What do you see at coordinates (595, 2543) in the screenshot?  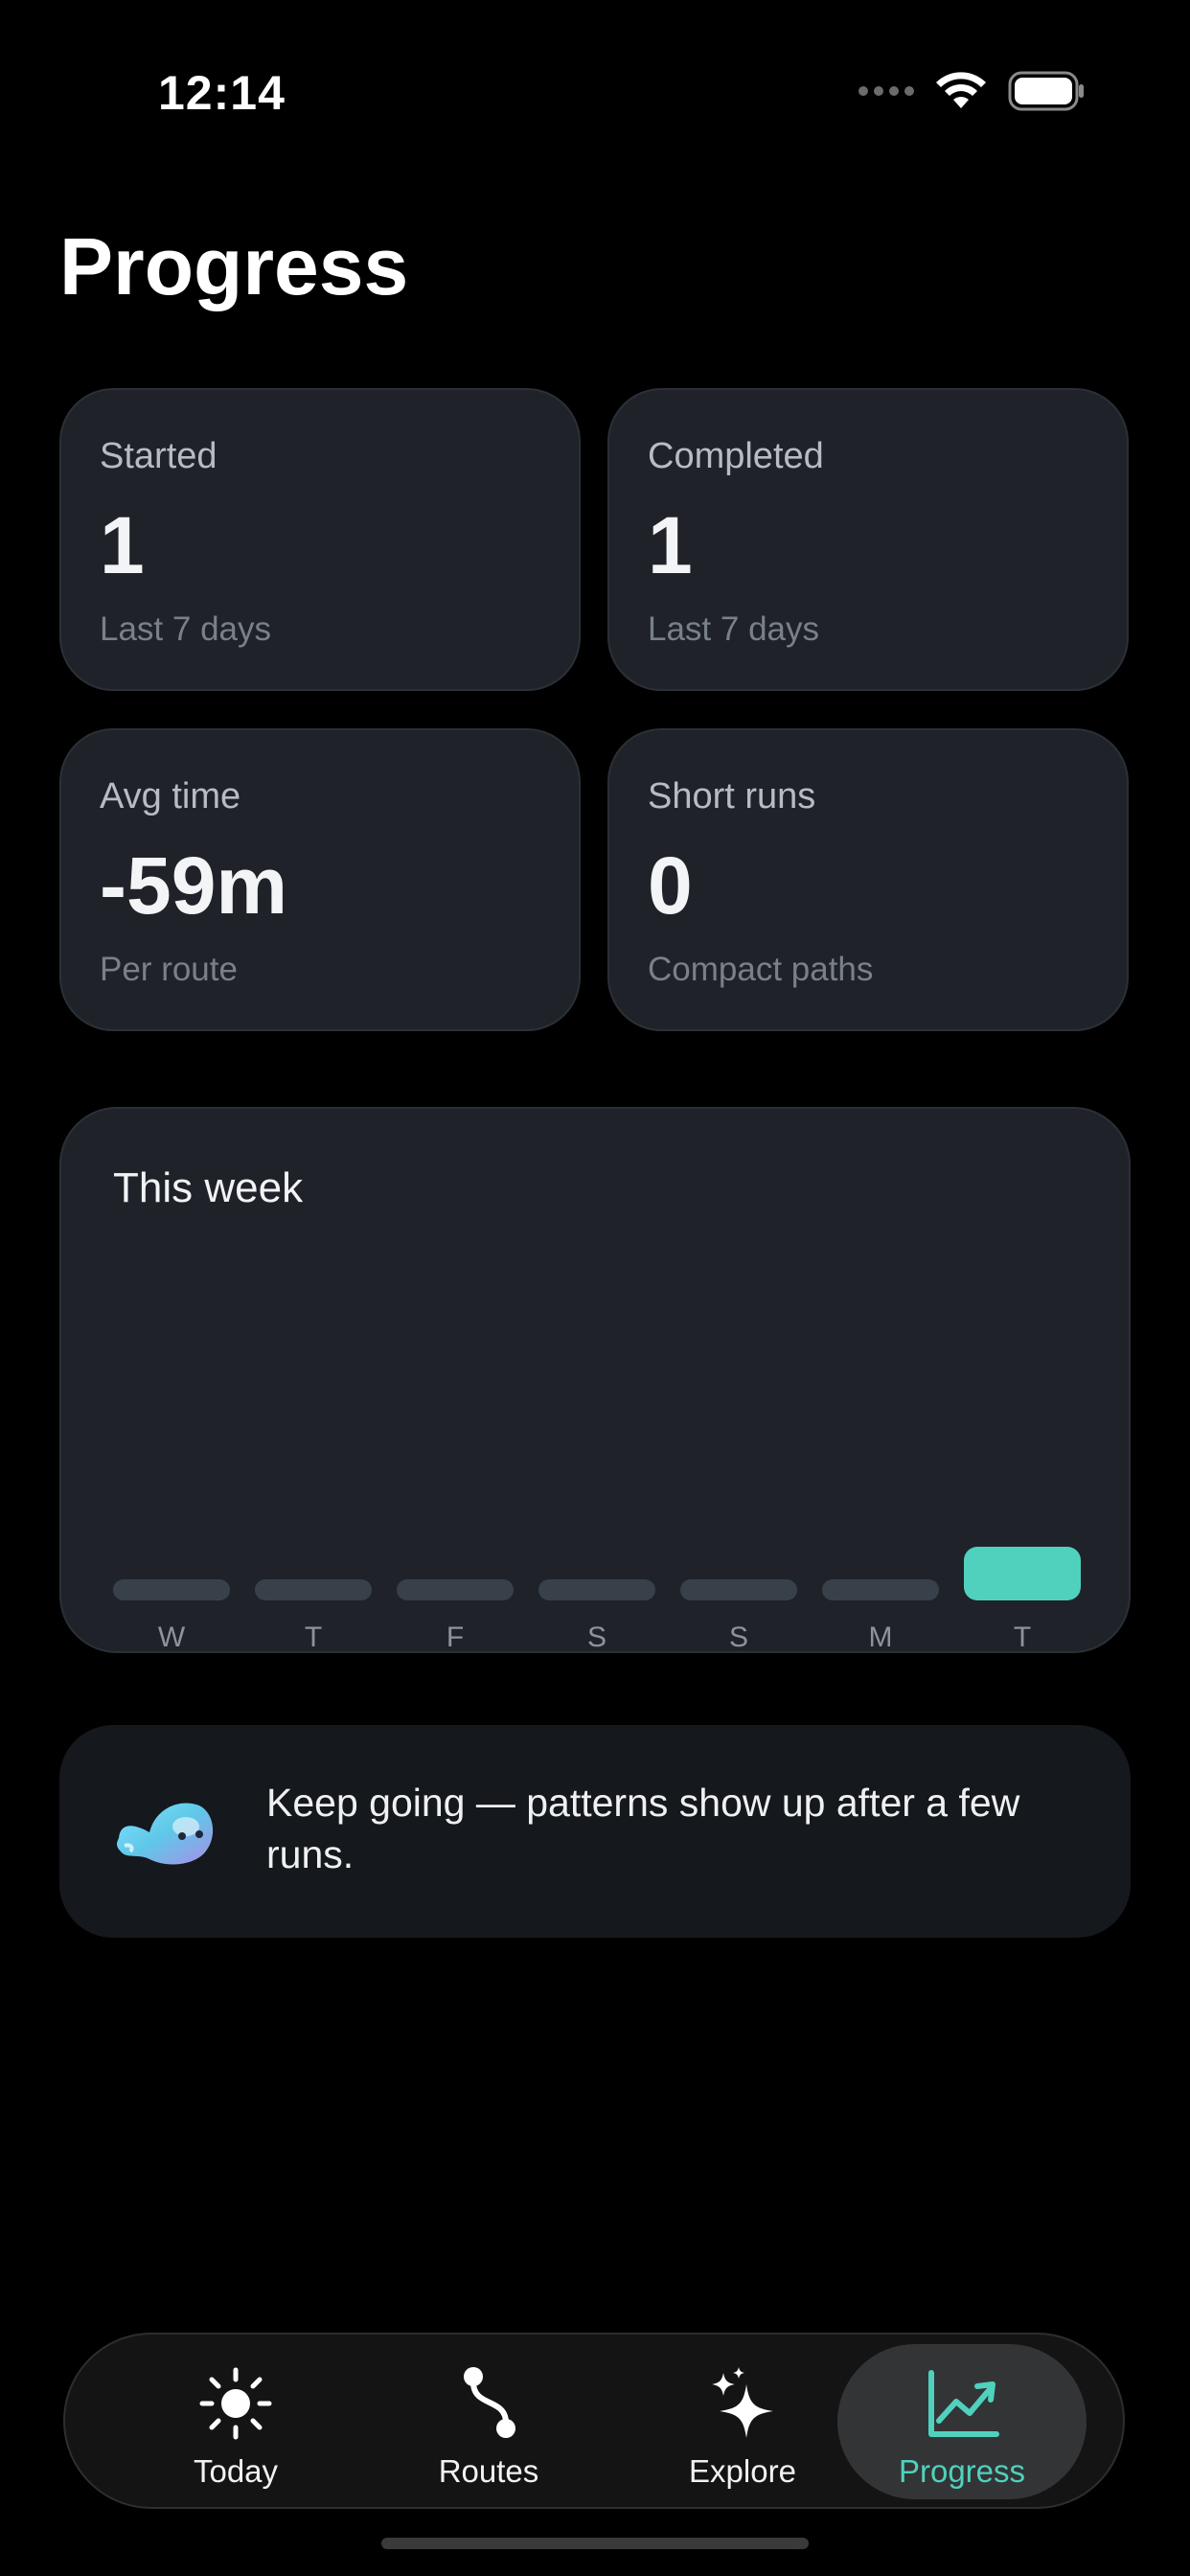 I see `home-indicator` at bounding box center [595, 2543].